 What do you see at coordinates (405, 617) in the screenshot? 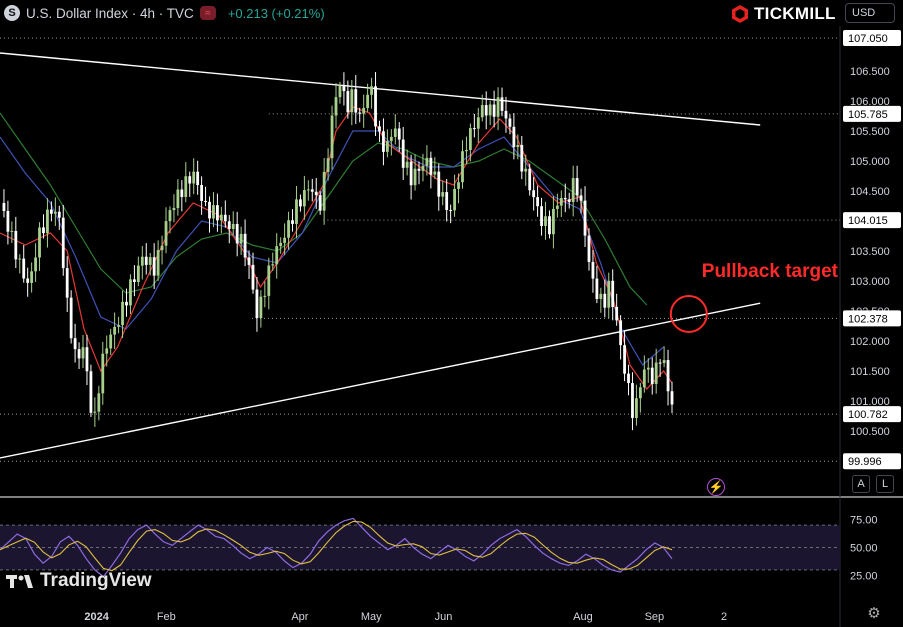
I see `time-axis: 2024 Feb Apr May Jun Aug Sep 2` at bounding box center [405, 617].